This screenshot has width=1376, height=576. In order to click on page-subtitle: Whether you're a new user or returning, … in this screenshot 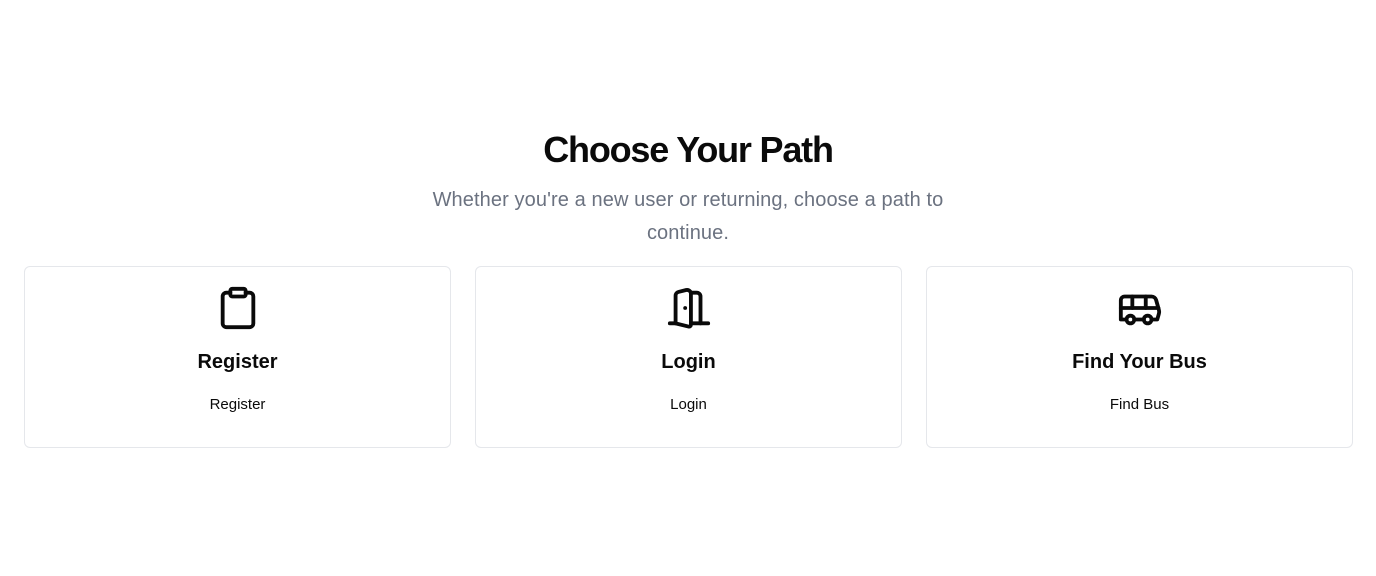, I will do `click(688, 216)`.